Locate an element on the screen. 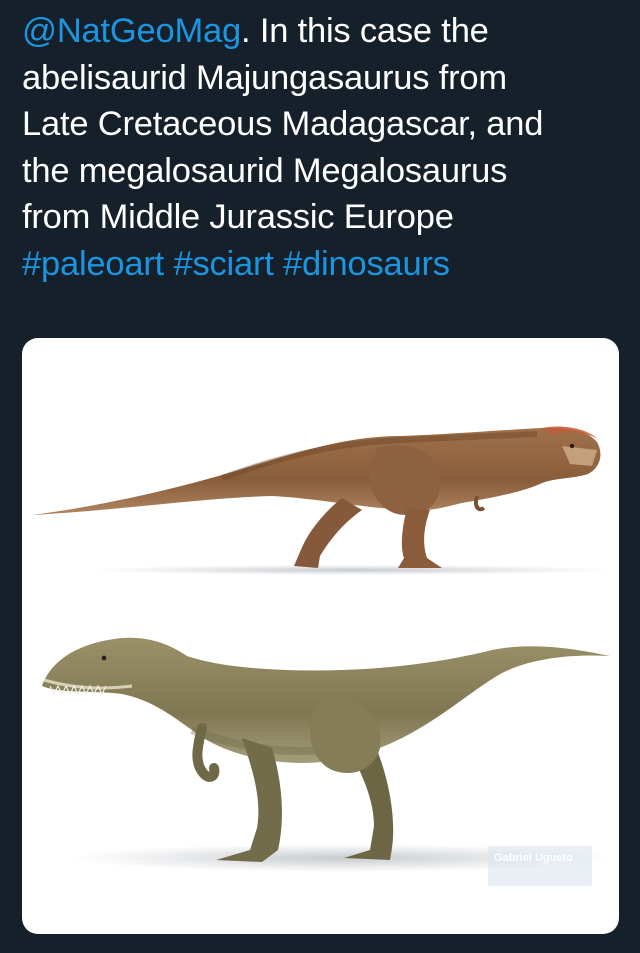 The height and width of the screenshot is (953, 640). tweet-line-2: abelisaurid Majungasaurus from is located at coordinates (264, 77).